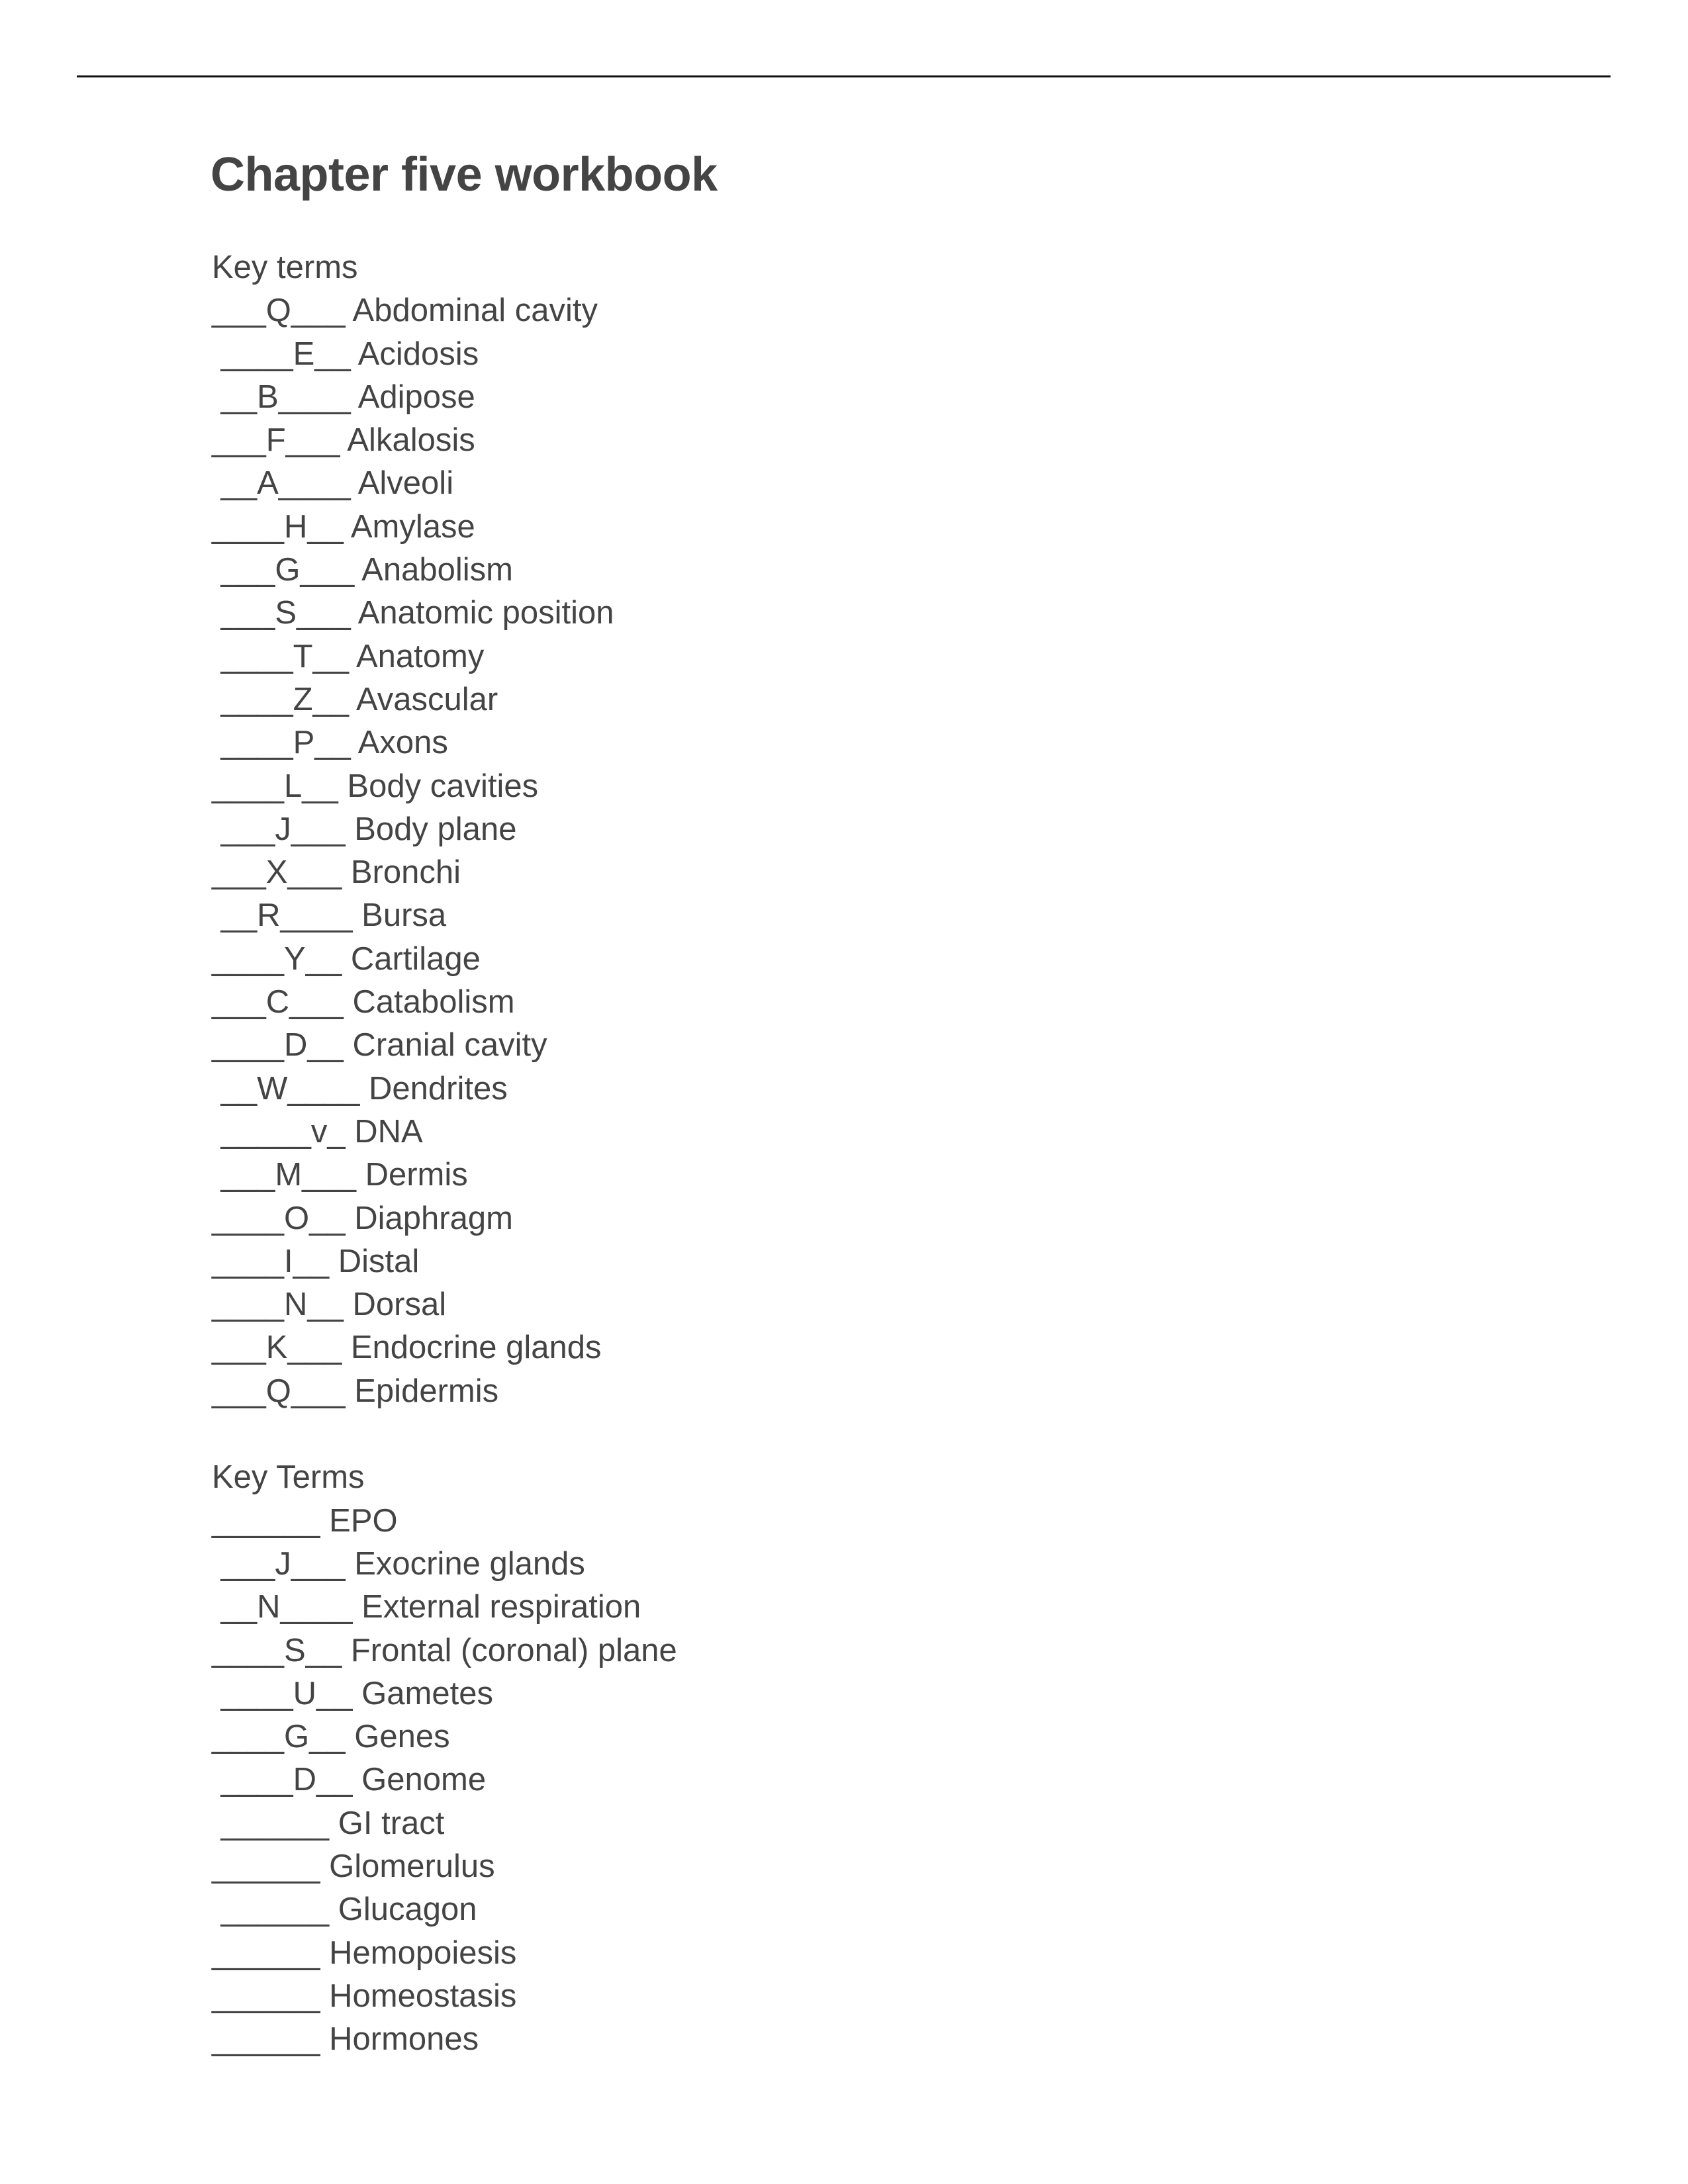  I want to click on term-label: Catabolism, so click(433, 1002).